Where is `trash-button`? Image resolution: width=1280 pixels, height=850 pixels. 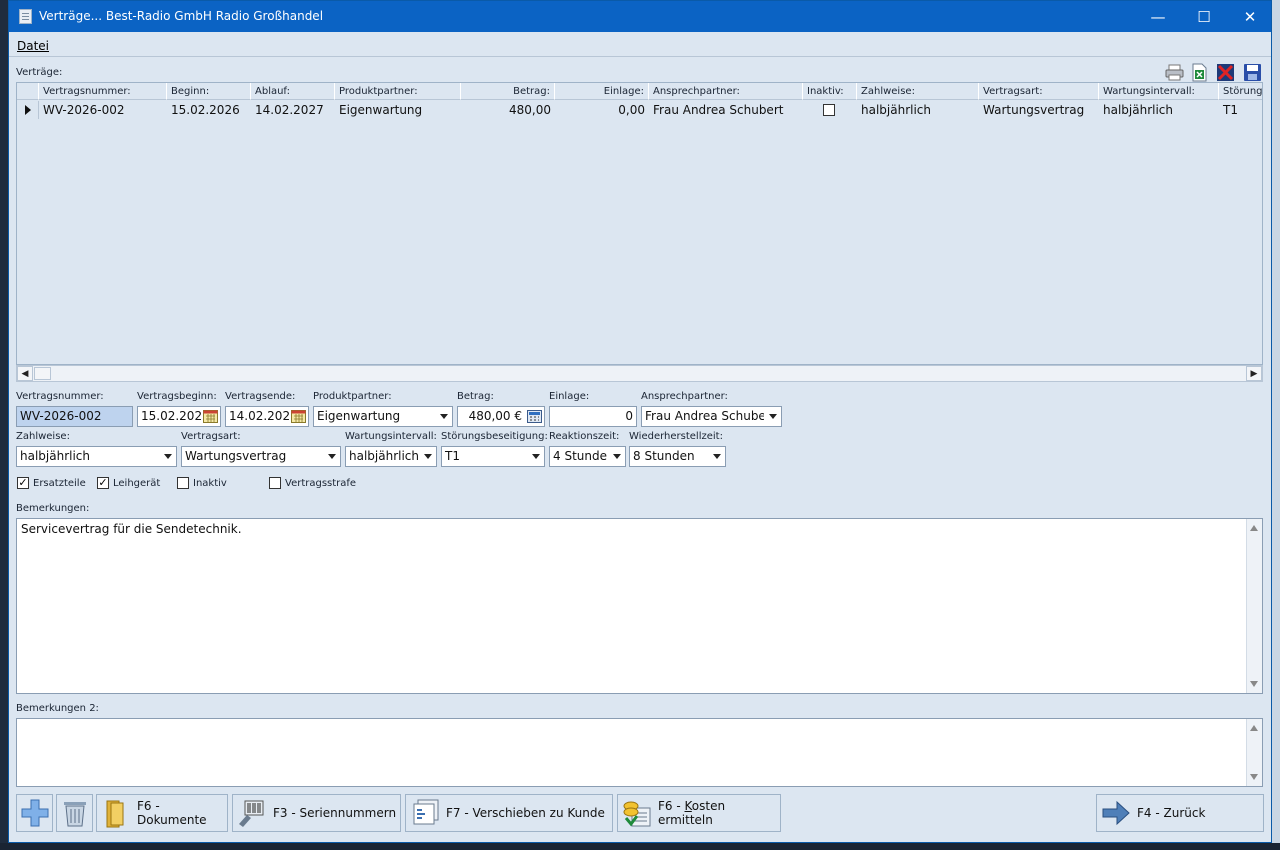
trash-button is located at coordinates (74, 813).